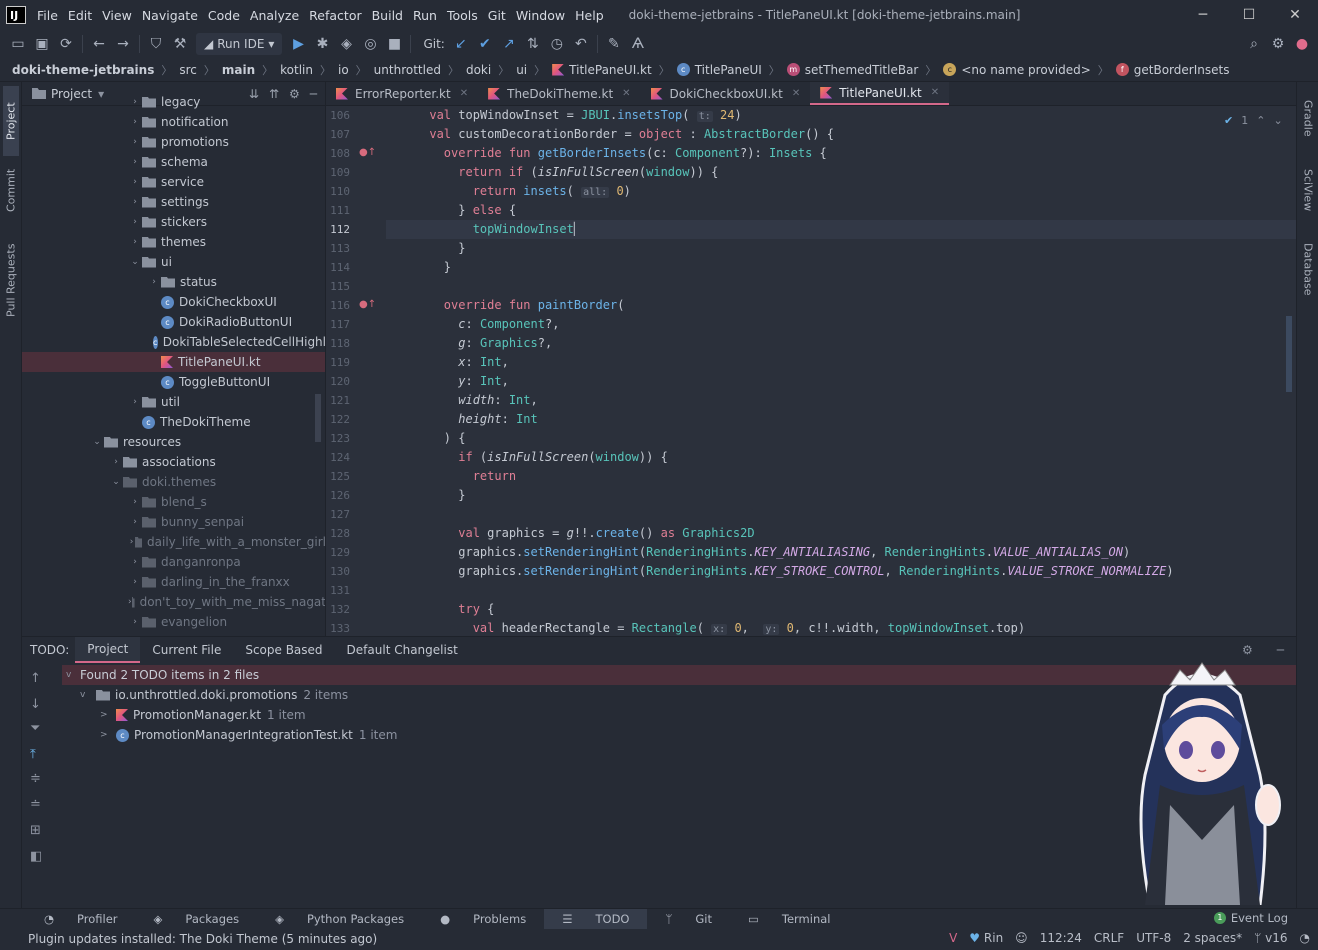  Describe the element at coordinates (239, 44) in the screenshot. I see `run-configuration-selector: ◢ Run IDE ▾` at that location.